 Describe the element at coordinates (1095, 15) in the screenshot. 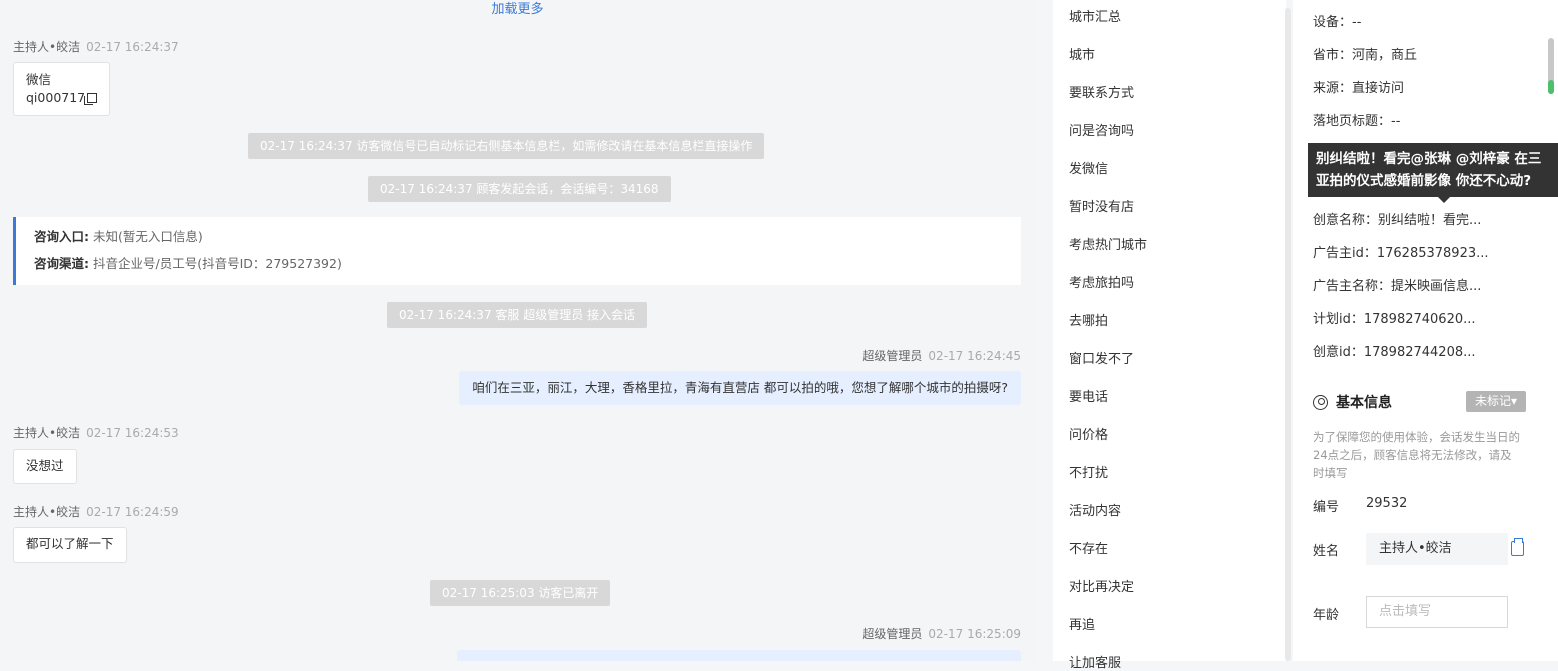

I see `quick-reply-item: 城市汇总` at that location.